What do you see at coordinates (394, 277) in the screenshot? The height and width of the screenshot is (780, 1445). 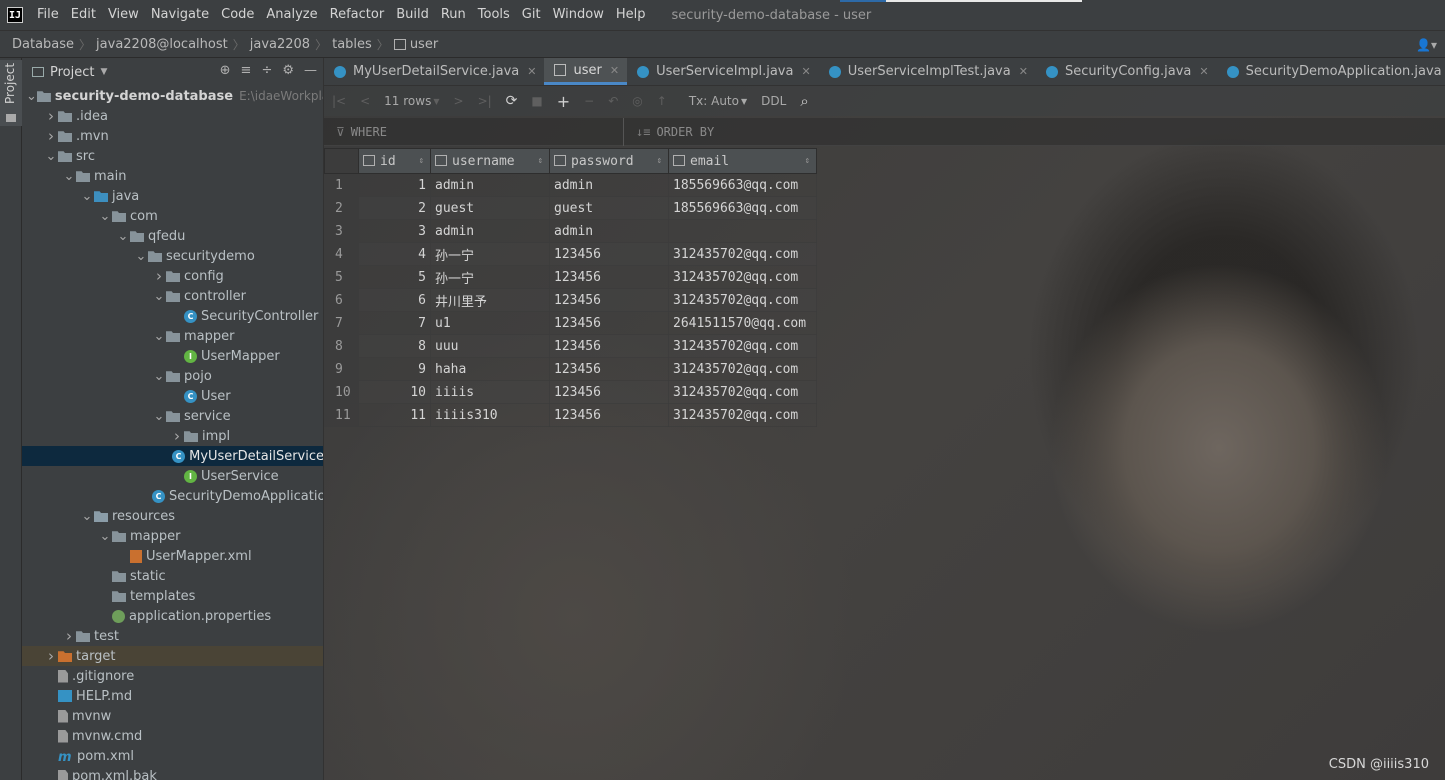 I see `id-cell: 5` at bounding box center [394, 277].